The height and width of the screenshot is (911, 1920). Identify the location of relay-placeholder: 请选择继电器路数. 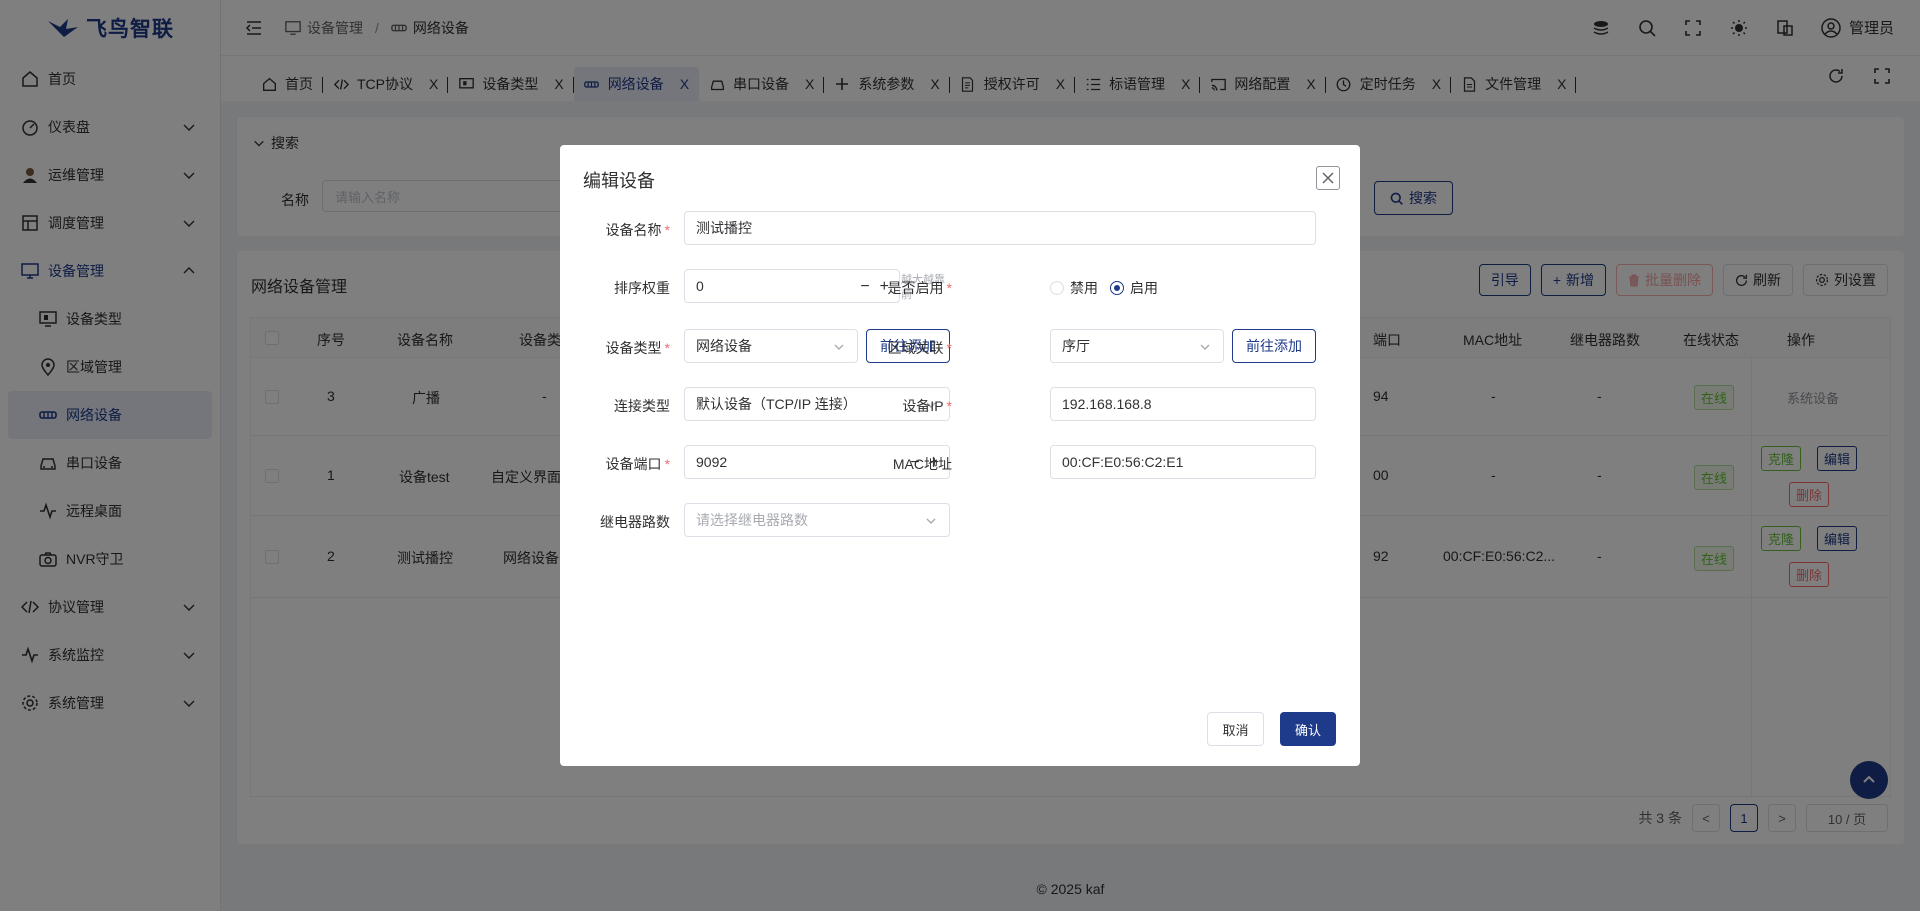
(752, 520).